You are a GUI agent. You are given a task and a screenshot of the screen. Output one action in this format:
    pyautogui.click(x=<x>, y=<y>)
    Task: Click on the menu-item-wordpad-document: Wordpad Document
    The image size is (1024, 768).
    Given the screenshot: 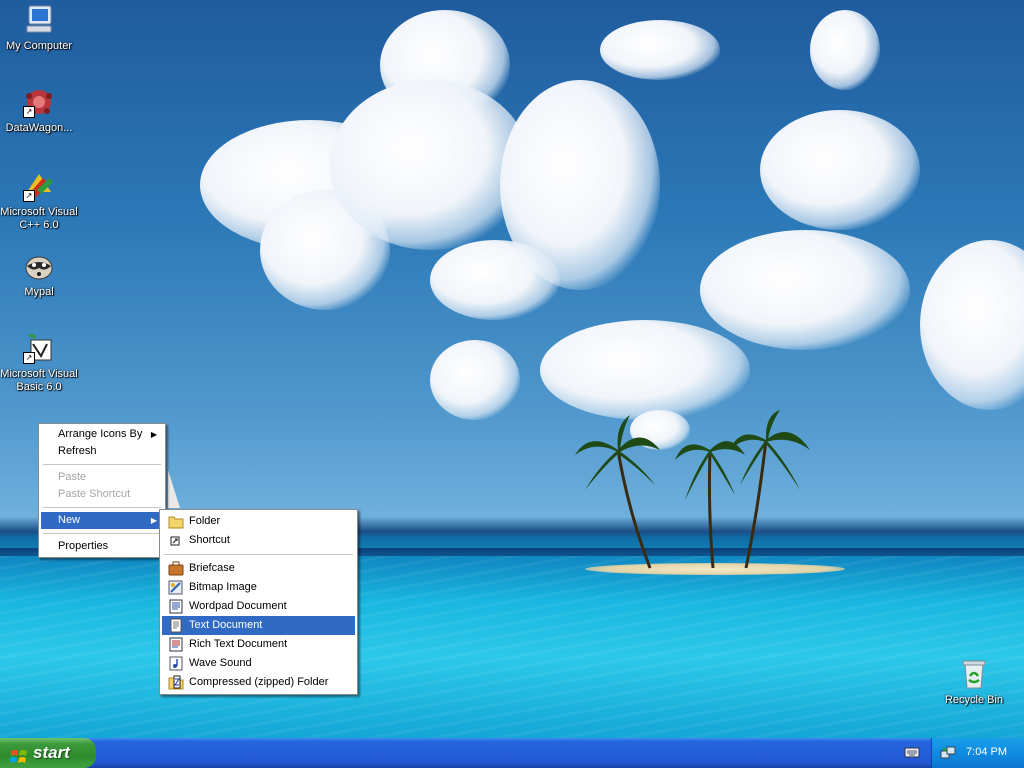 What is the action you would take?
    pyautogui.click(x=258, y=606)
    